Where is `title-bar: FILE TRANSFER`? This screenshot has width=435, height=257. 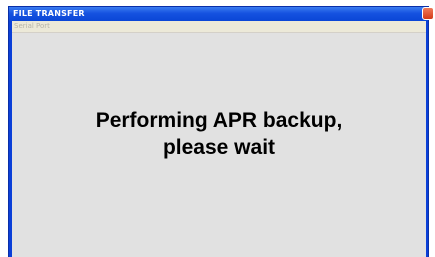 title-bar: FILE TRANSFER is located at coordinates (221, 14).